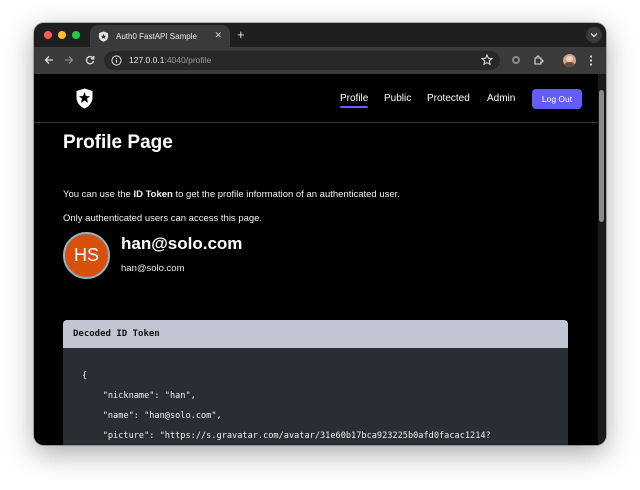 This screenshot has width=640, height=490. I want to click on browser-toolbar: 127.0.0.1:4040/profile, so click(320, 60).